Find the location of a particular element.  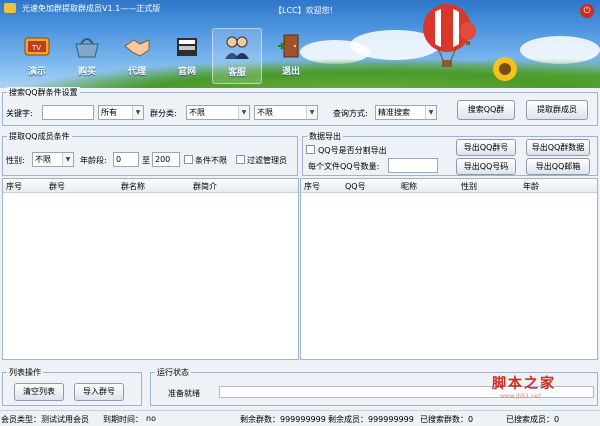

close-power-icon: ⏻ is located at coordinates (587, 11).